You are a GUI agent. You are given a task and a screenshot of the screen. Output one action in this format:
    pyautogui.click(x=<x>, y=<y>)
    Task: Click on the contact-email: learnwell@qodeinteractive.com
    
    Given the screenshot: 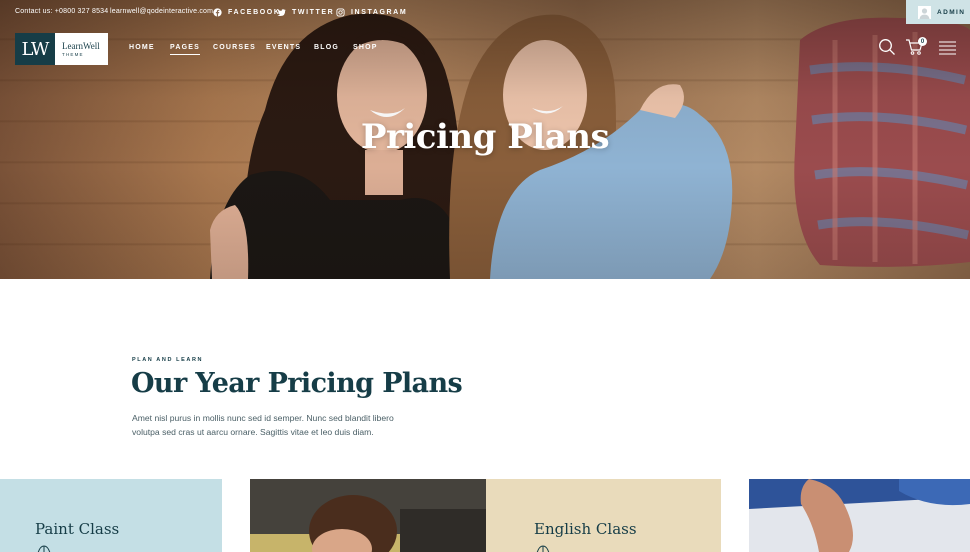 What is the action you would take?
    pyautogui.click(x=161, y=11)
    